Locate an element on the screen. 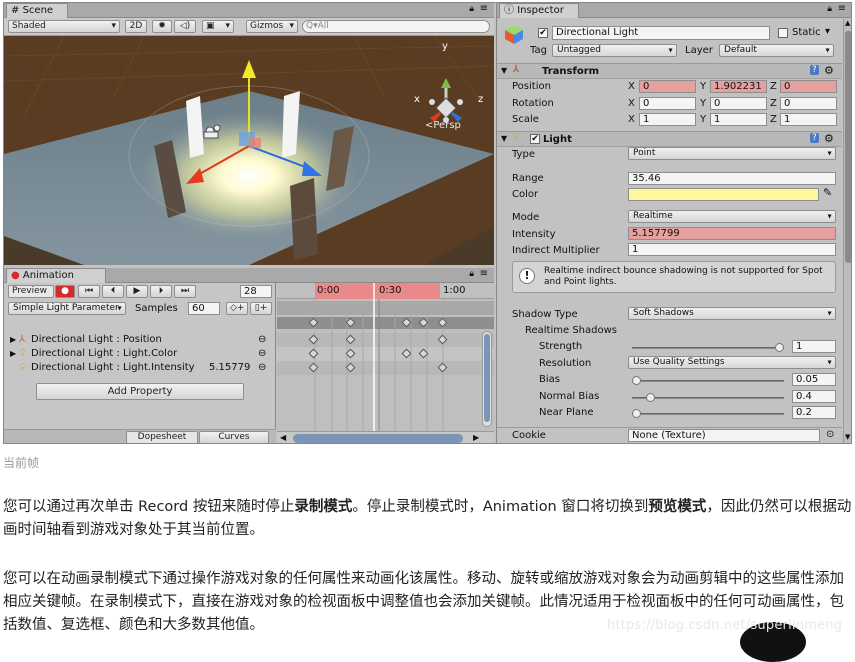  shading-dropdown: Shaded ▾ is located at coordinates (64, 26).